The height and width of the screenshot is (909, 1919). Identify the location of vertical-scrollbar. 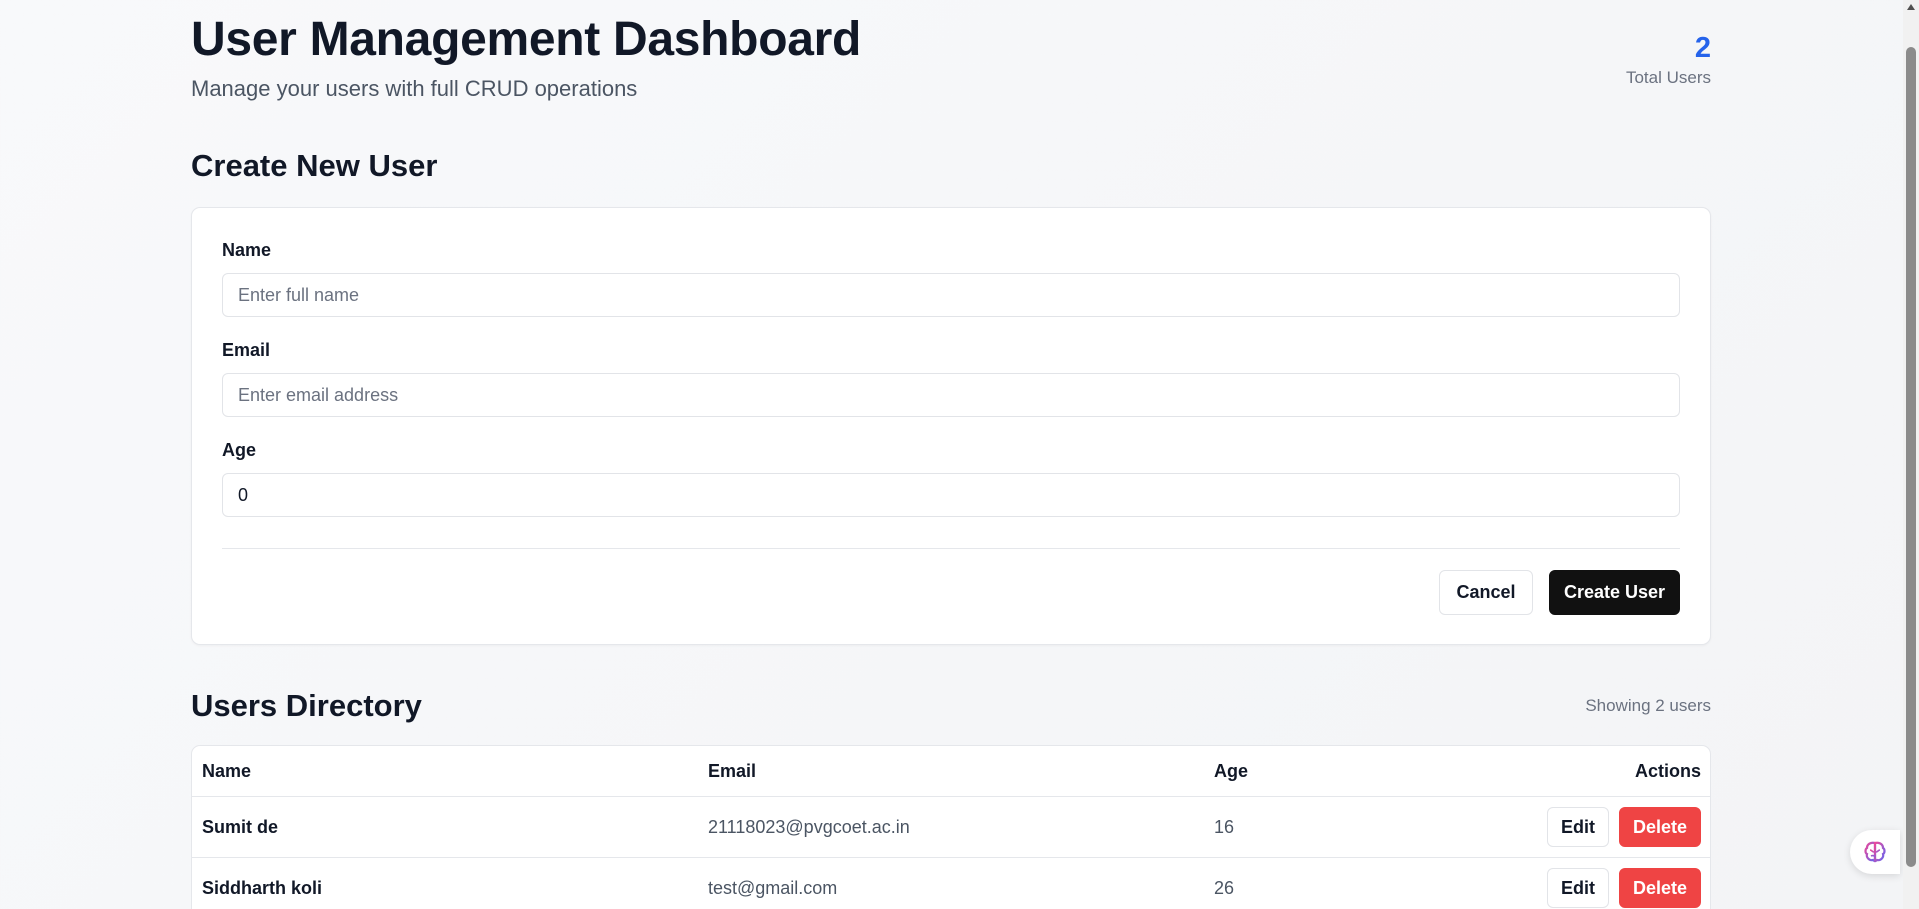
(1911, 454).